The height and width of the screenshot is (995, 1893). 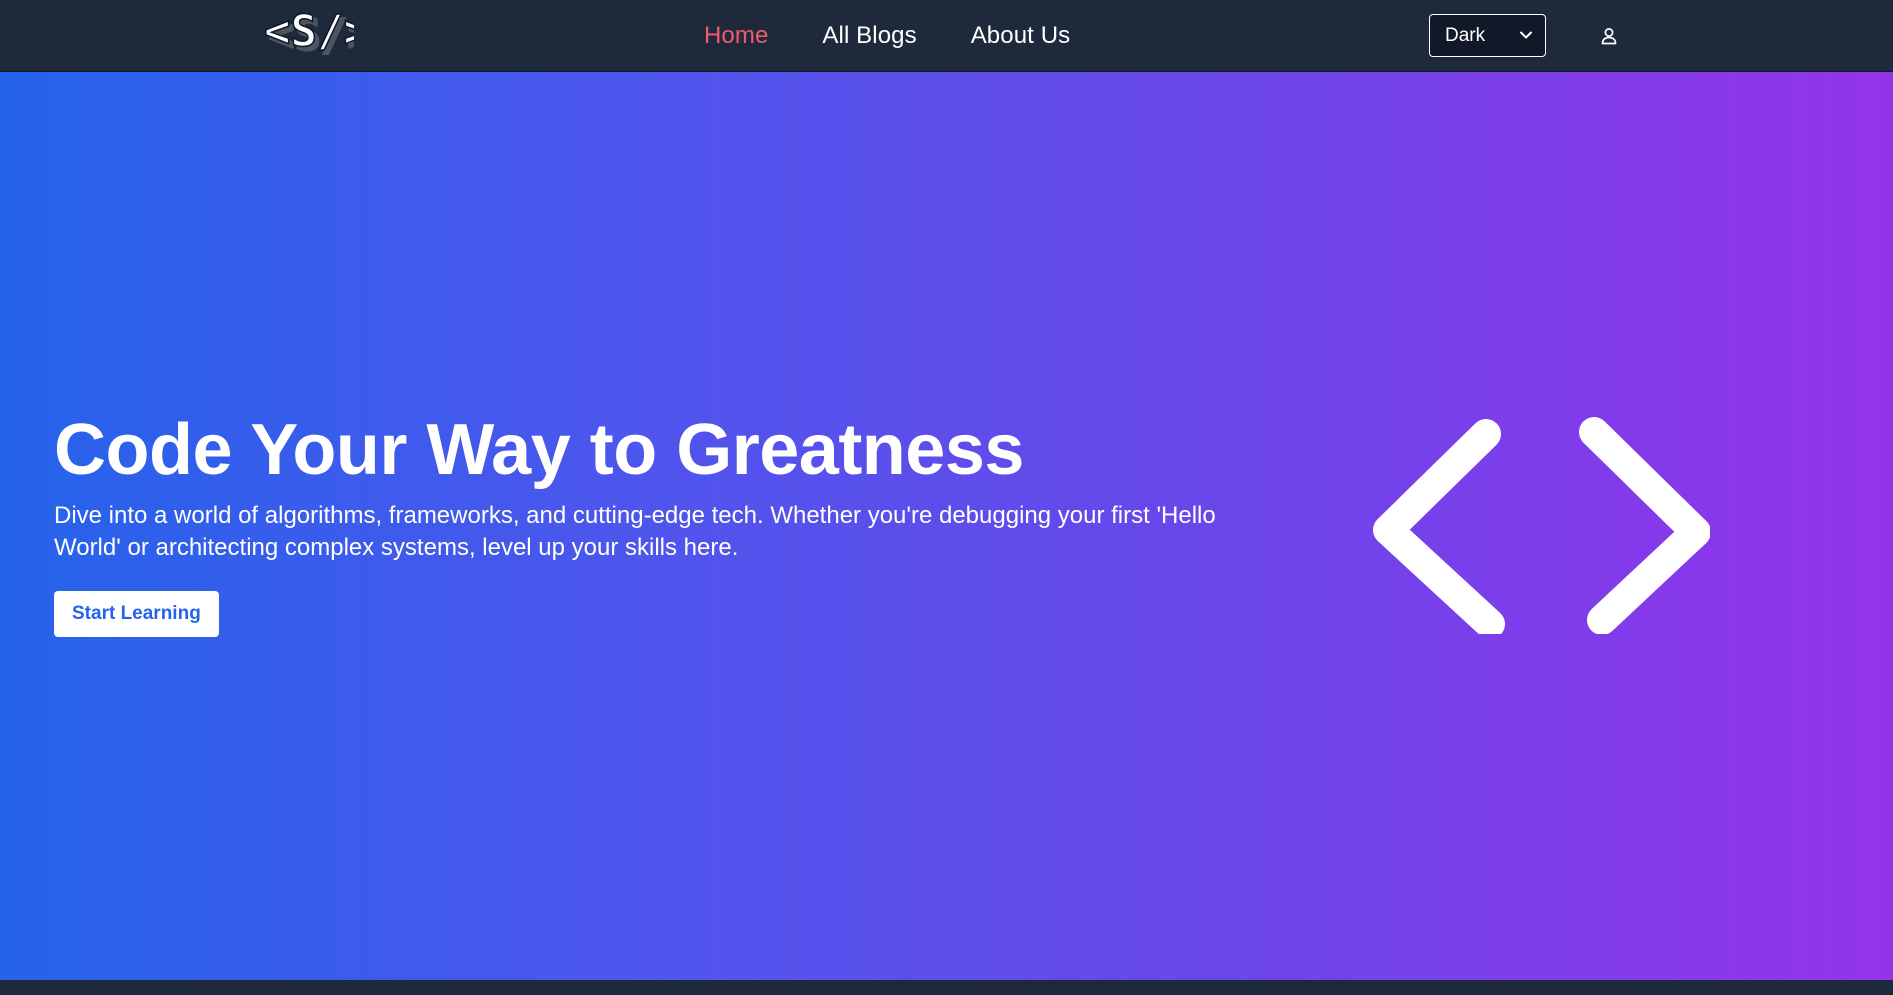 I want to click on navbar: <S/> <S/> Home All Blogs About Us Dark, so click(x=946, y=36).